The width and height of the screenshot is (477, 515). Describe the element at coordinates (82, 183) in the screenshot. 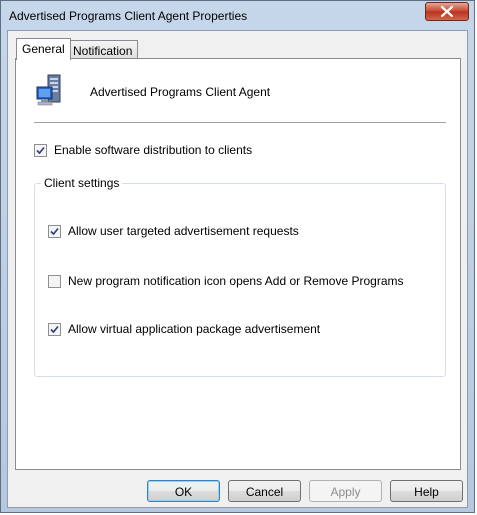

I see `client-settings-title: Client settings` at that location.